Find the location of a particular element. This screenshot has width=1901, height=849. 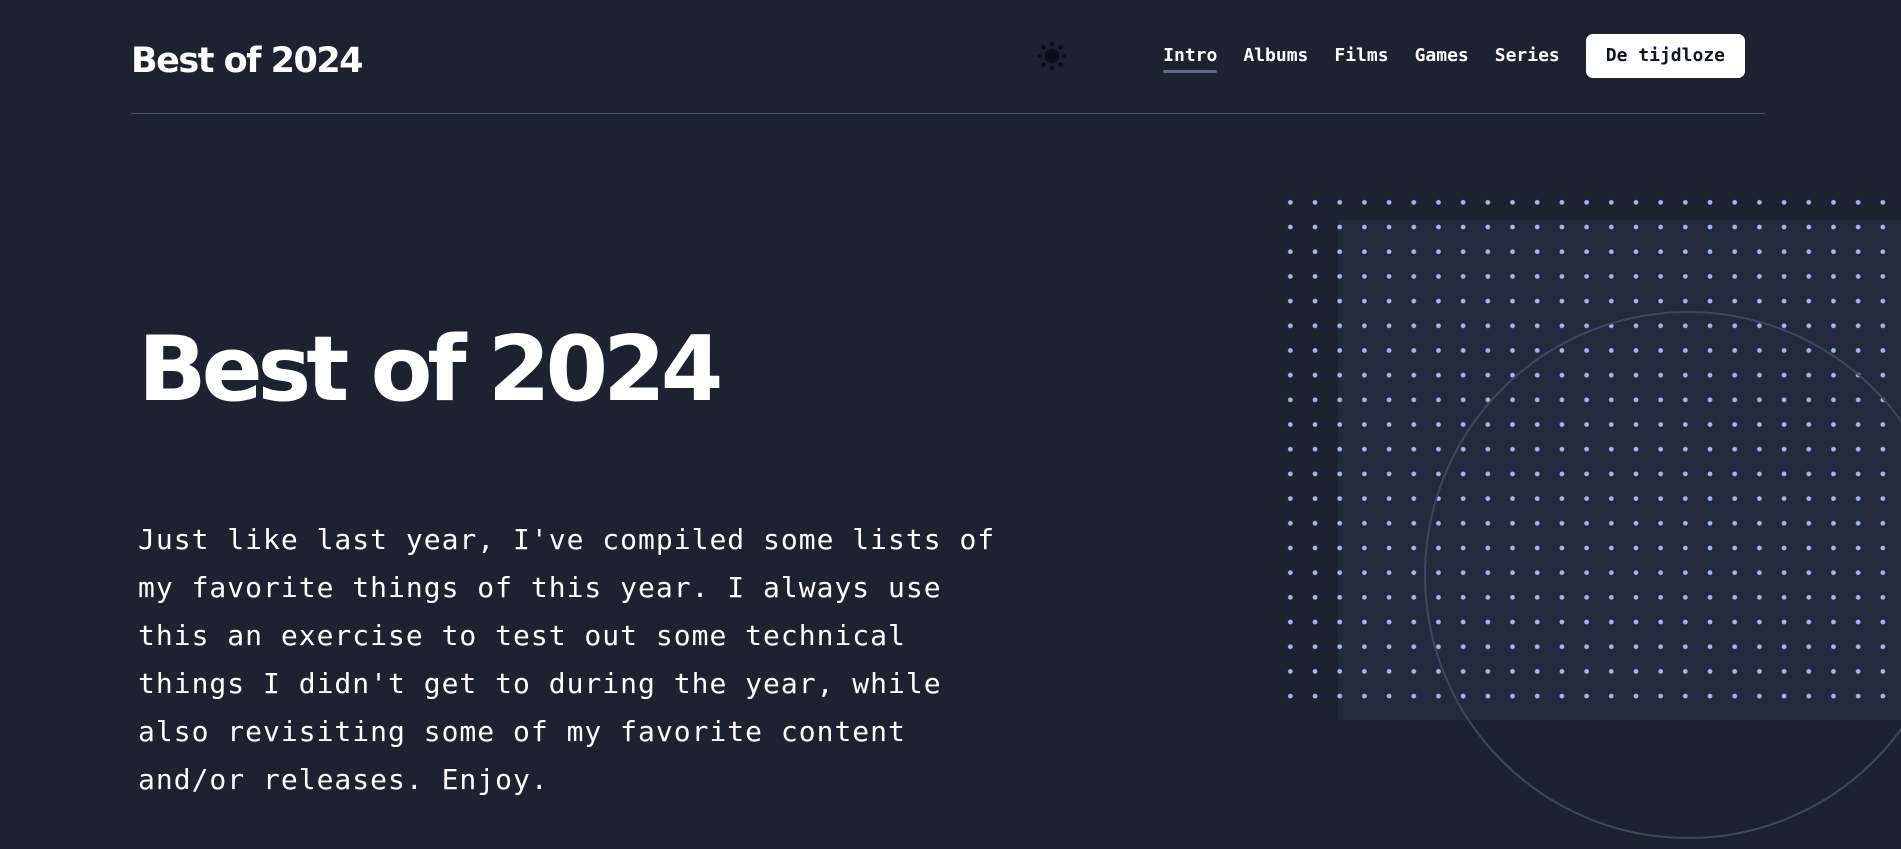

theme-toggle-button is located at coordinates (1052, 56).